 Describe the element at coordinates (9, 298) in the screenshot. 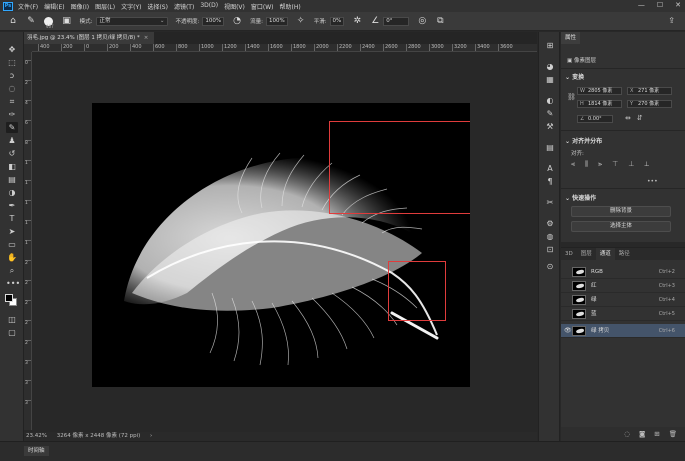

I see `foreground-color-swatch` at that location.